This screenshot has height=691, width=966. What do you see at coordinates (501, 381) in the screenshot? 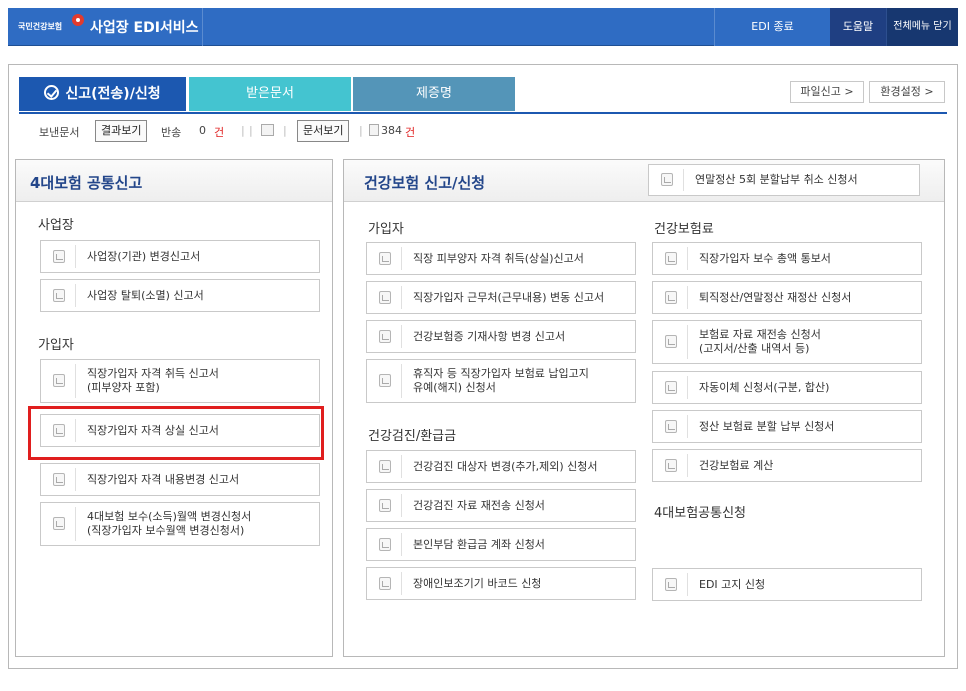
I see `form-item: 휴직자 등 직장가입자 보험료 납입고지 유예(해지) 신청서` at bounding box center [501, 381].